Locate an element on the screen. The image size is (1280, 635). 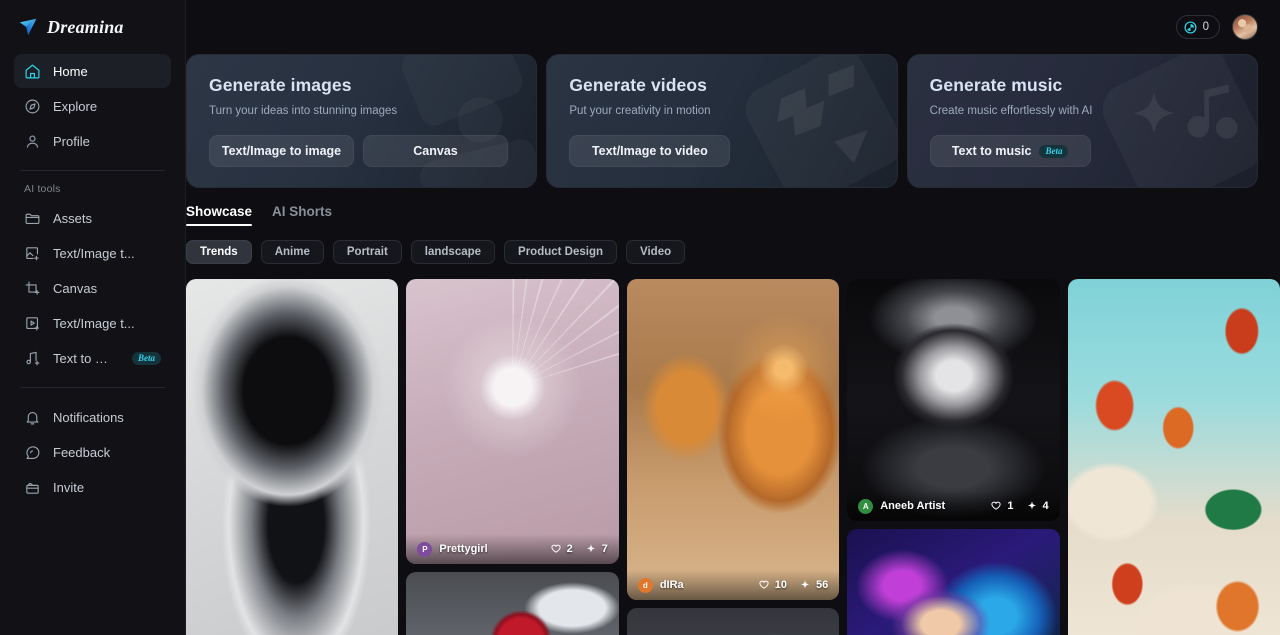
text-image-to-video-button: Text/Image to video is located at coordinates (650, 151).